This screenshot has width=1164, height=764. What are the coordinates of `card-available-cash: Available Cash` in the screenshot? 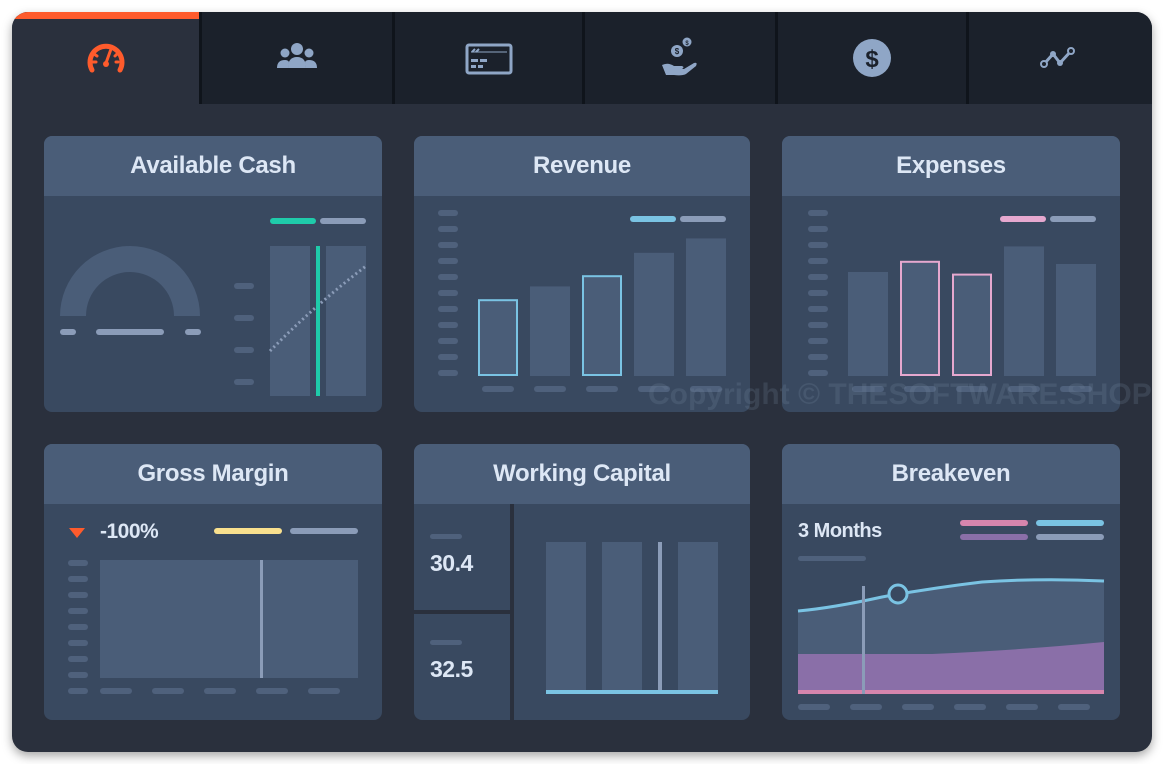 It's located at (213, 274).